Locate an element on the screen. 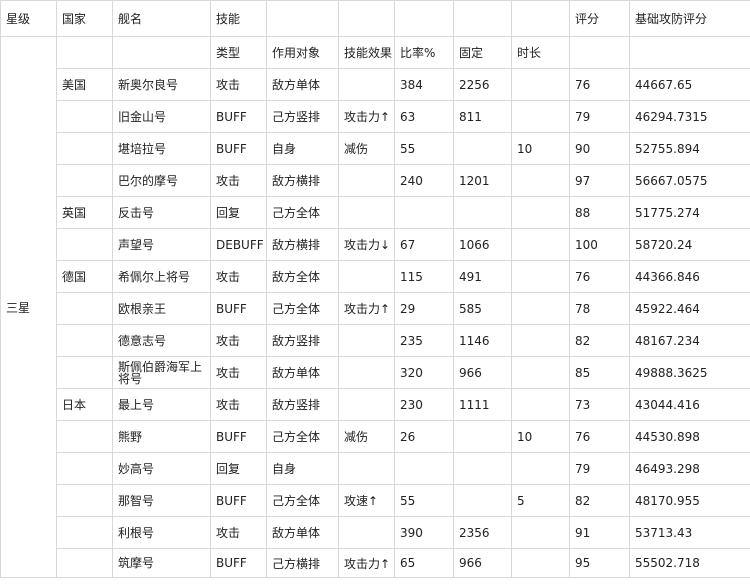  country-cell: 美国 is located at coordinates (84, 84).